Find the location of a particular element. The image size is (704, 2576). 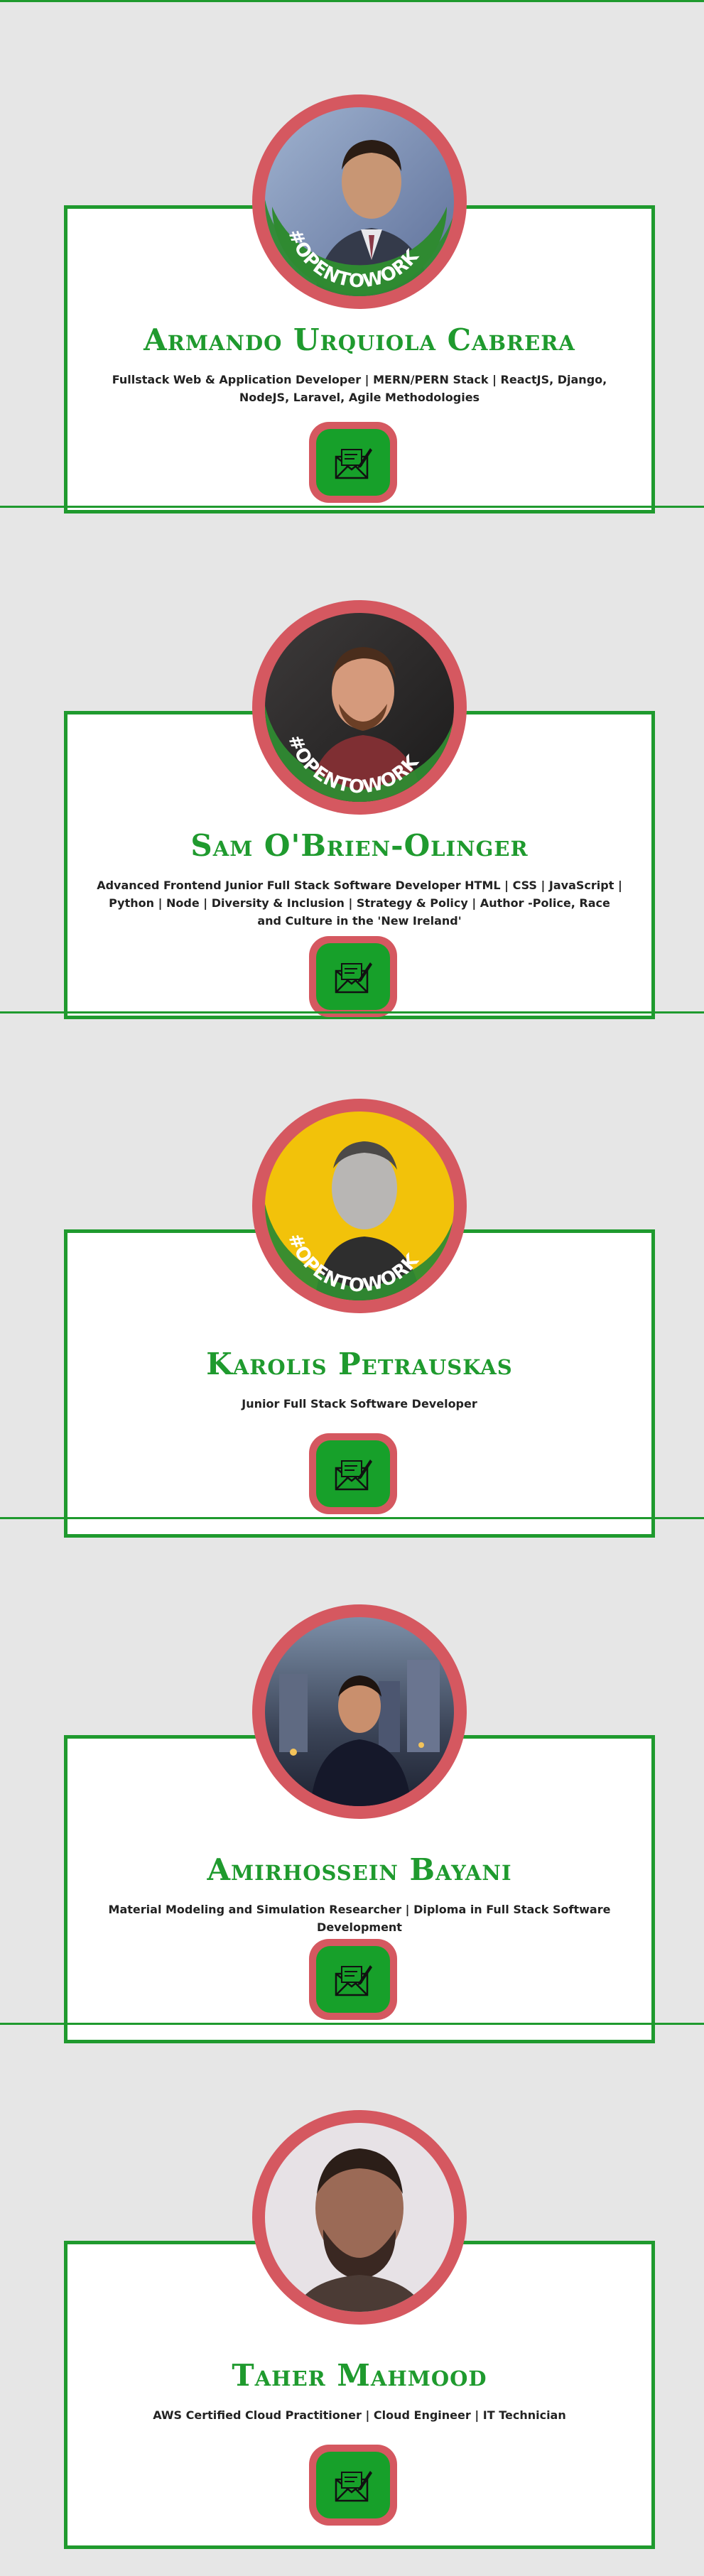

profile-name: Sam O'Brien-Olinger is located at coordinates (360, 845).